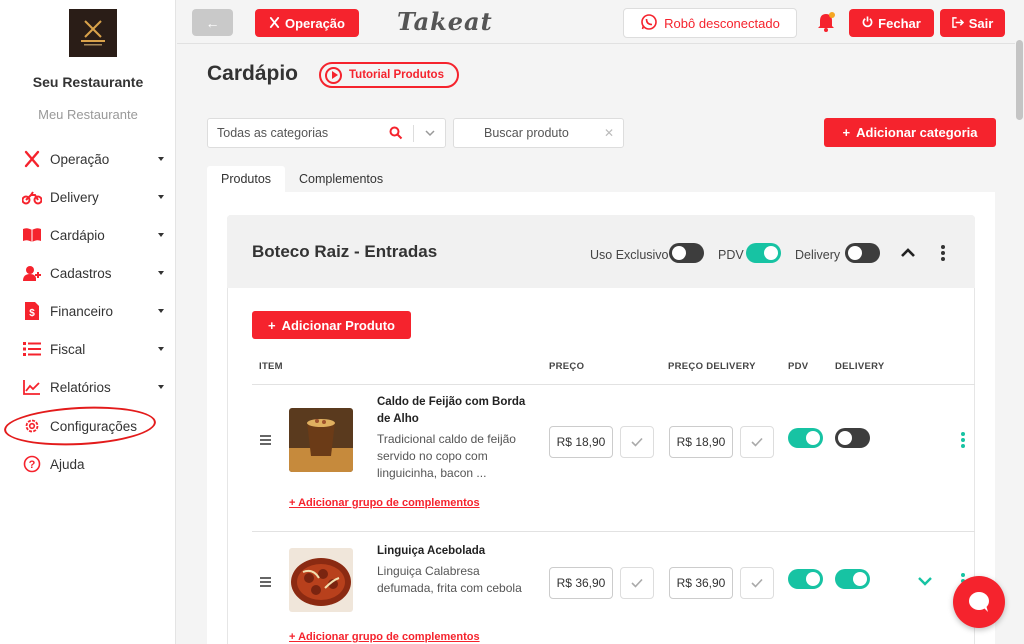 This screenshot has width=1024, height=644. I want to click on highlight-annotation, so click(80, 426).